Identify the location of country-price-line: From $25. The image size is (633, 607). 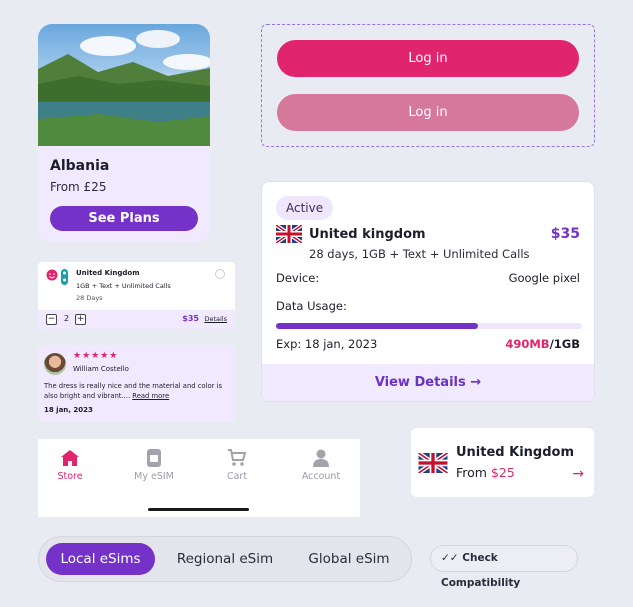
(485, 472).